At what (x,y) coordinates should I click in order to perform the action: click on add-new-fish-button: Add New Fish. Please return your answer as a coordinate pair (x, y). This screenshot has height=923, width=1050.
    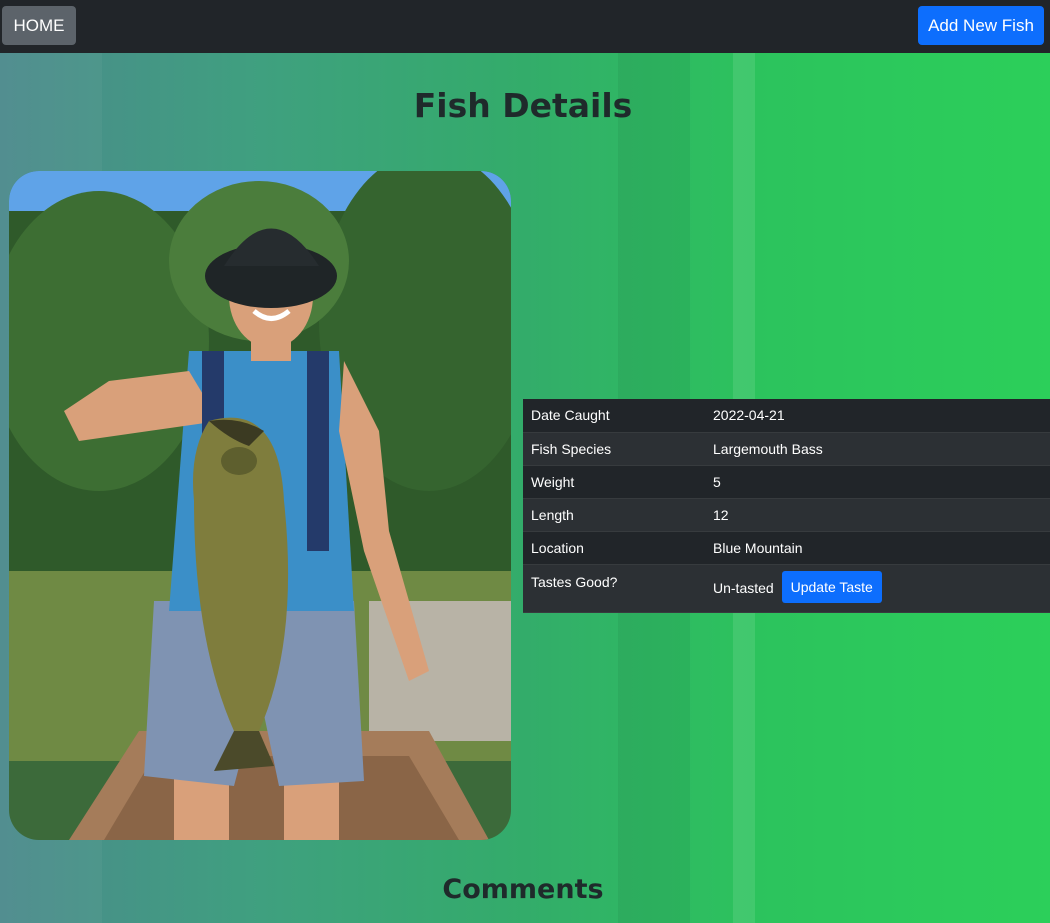
    Looking at the image, I should click on (981, 25).